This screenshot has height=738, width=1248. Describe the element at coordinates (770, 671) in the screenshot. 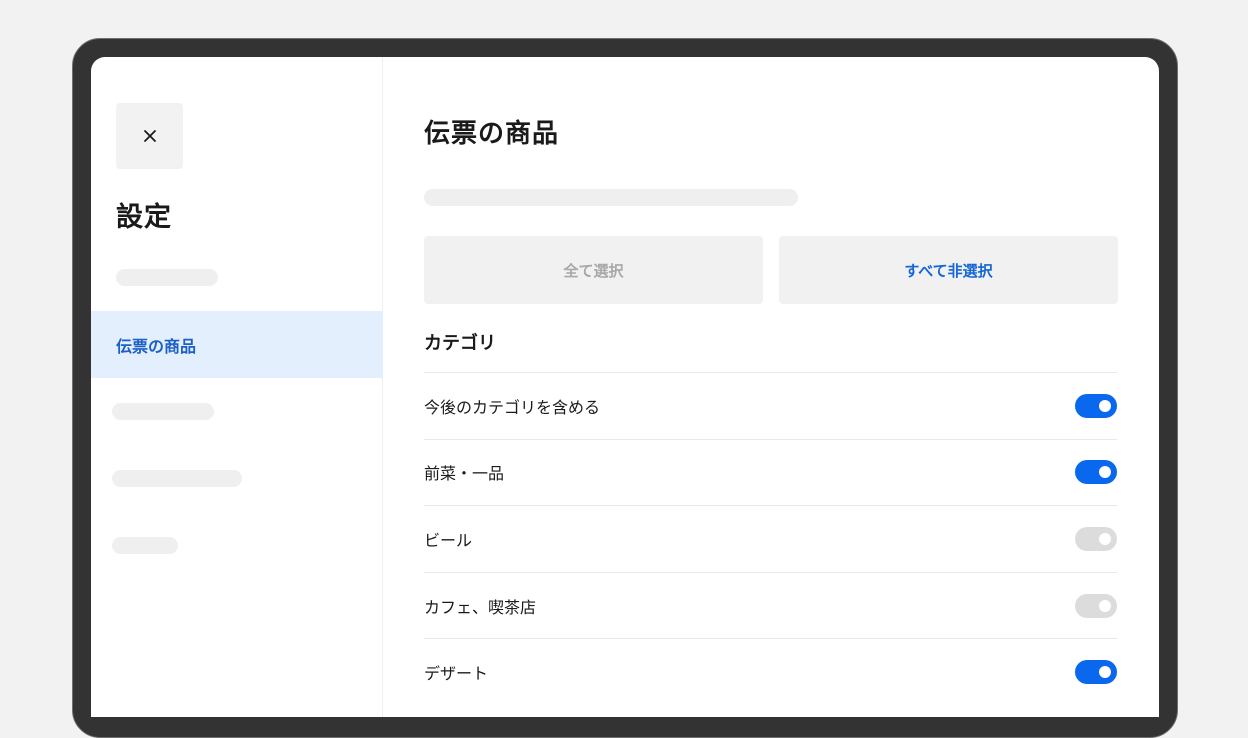

I see `list-item: デザート` at that location.